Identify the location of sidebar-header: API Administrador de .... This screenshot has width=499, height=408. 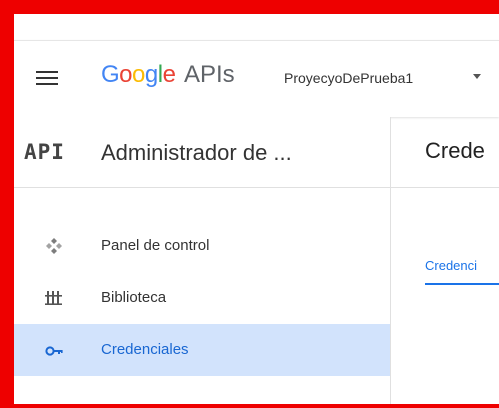
(202, 152).